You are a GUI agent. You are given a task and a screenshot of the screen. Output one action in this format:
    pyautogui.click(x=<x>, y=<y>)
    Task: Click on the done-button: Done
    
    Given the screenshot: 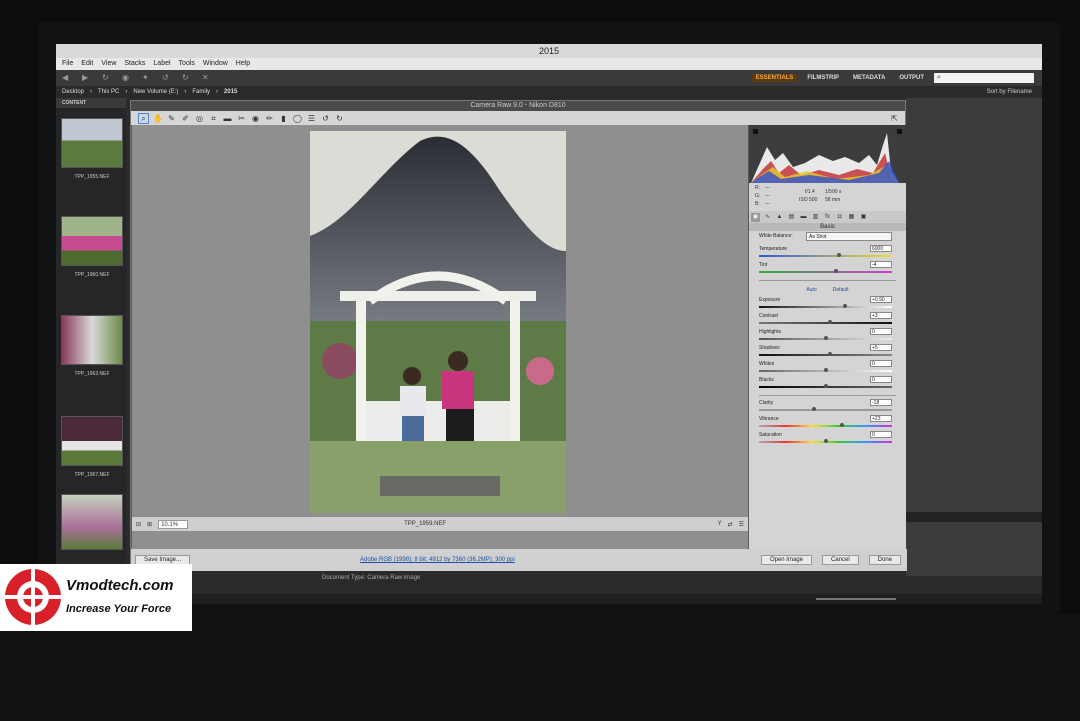 What is the action you would take?
    pyautogui.click(x=884, y=560)
    